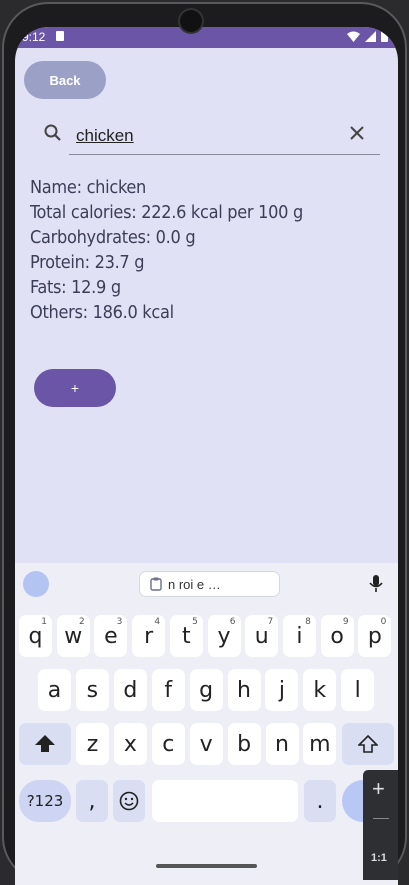  Describe the element at coordinates (102, 312) in the screenshot. I see `food-others: Others: 186.0 kcal` at that location.